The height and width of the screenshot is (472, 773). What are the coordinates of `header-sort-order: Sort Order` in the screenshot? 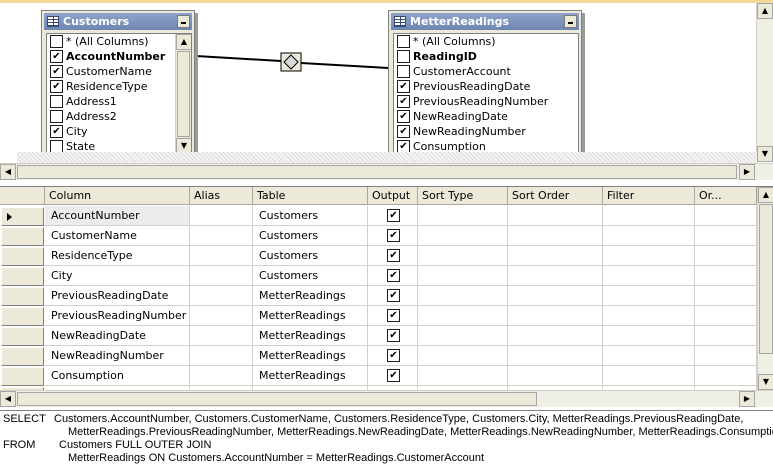 It's located at (555, 196).